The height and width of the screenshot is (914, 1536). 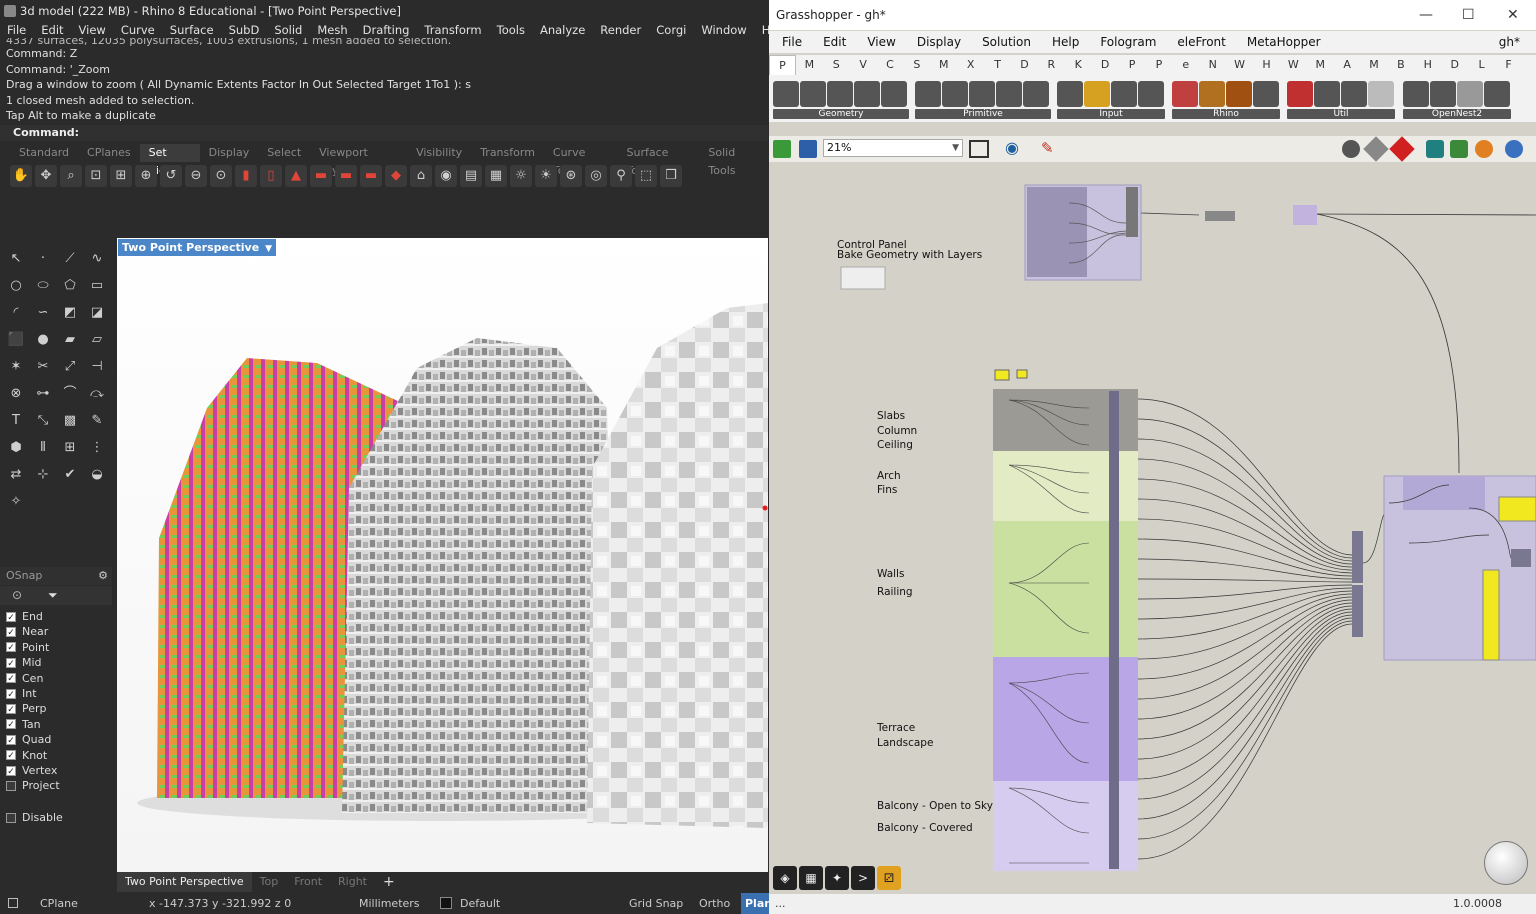 I want to click on tripod-icon: ⚲, so click(x=621, y=176).